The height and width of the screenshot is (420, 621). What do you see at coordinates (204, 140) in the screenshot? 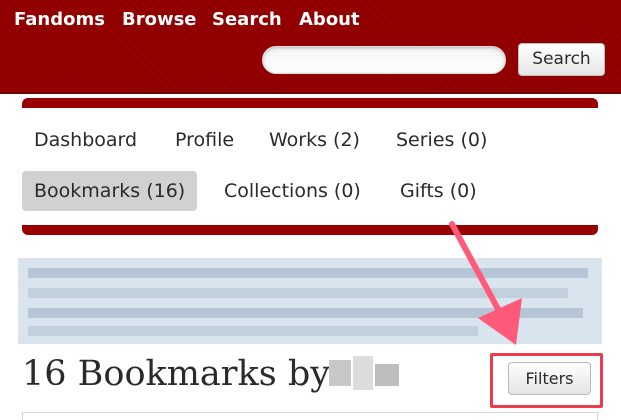
I see `profile-link: Profile` at bounding box center [204, 140].